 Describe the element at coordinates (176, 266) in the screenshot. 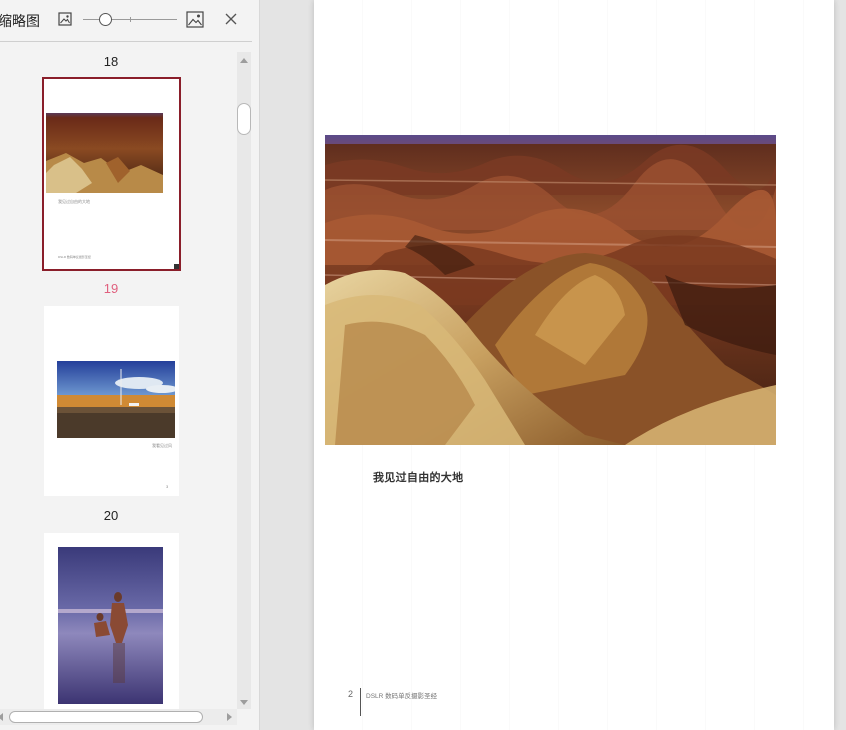

I see `selection-corner-marker` at that location.